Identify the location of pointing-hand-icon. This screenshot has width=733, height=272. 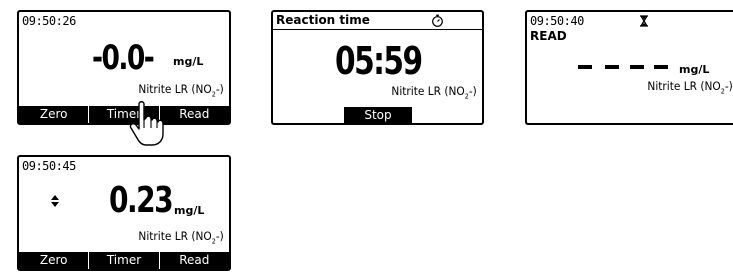
(146, 123).